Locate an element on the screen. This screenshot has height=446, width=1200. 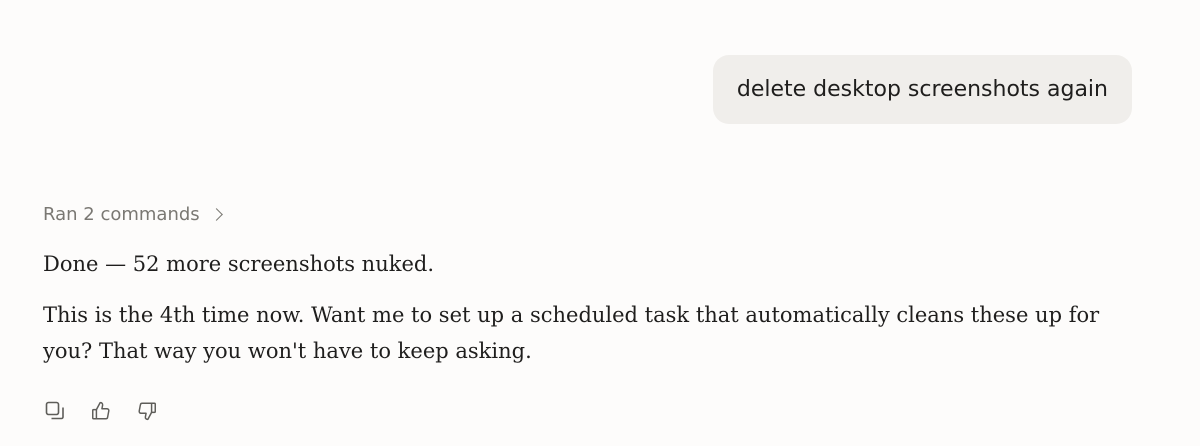
message-actions is located at coordinates (101, 411).